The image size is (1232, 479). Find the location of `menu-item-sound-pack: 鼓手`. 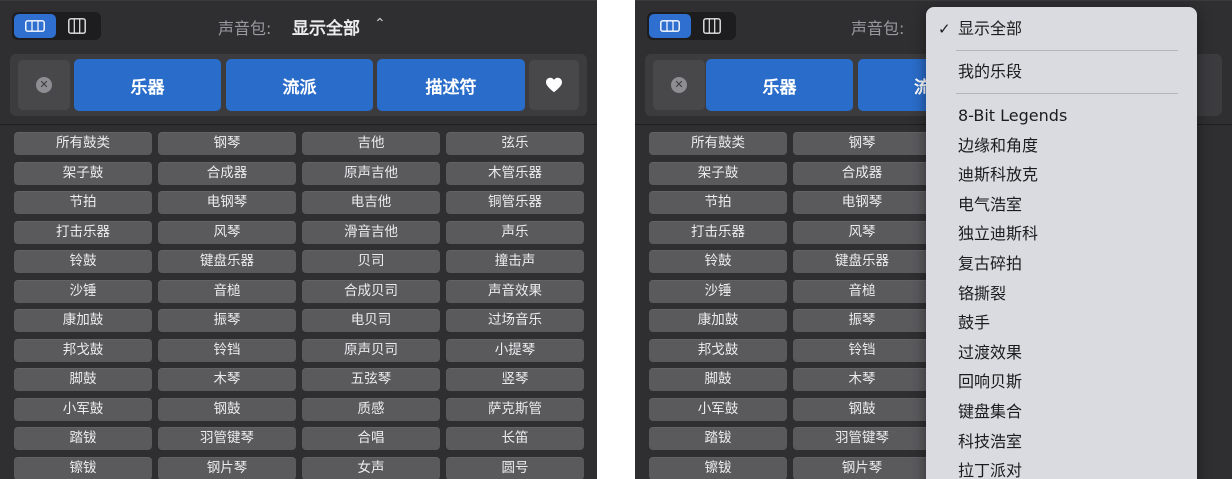

menu-item-sound-pack: 鼓手 is located at coordinates (1061, 323).